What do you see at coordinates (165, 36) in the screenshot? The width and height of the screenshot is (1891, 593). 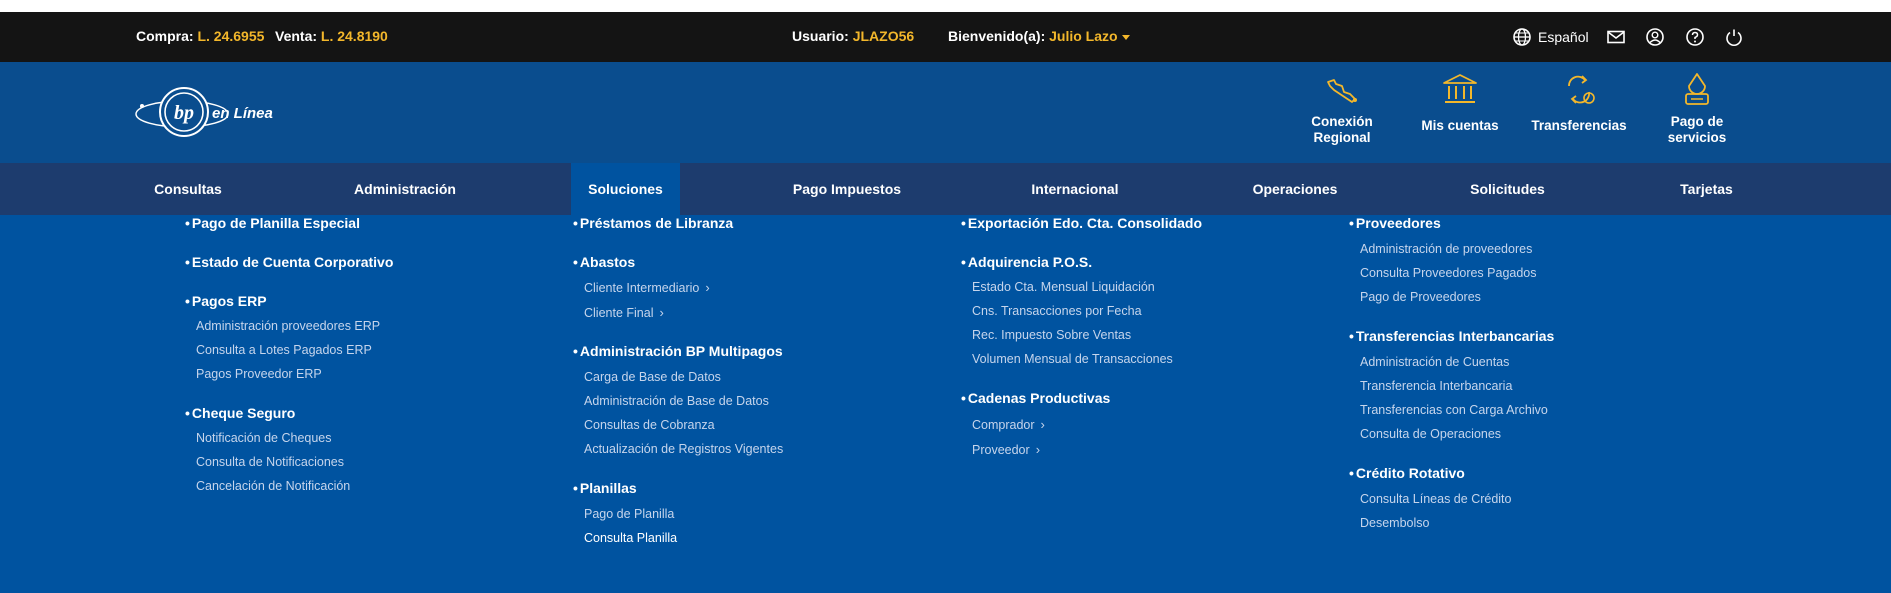 I see `buy-rate-label: Compra:` at bounding box center [165, 36].